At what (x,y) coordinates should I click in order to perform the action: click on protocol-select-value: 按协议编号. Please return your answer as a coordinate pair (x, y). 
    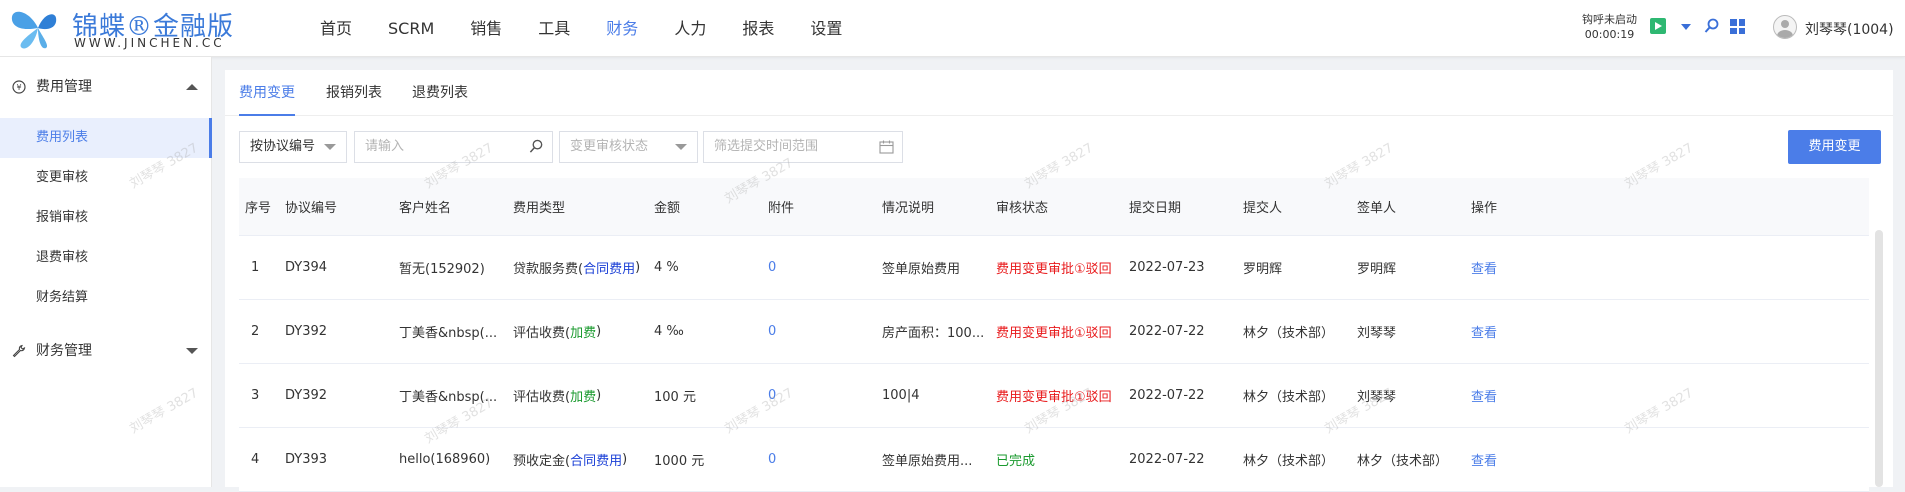
    Looking at the image, I should click on (283, 146).